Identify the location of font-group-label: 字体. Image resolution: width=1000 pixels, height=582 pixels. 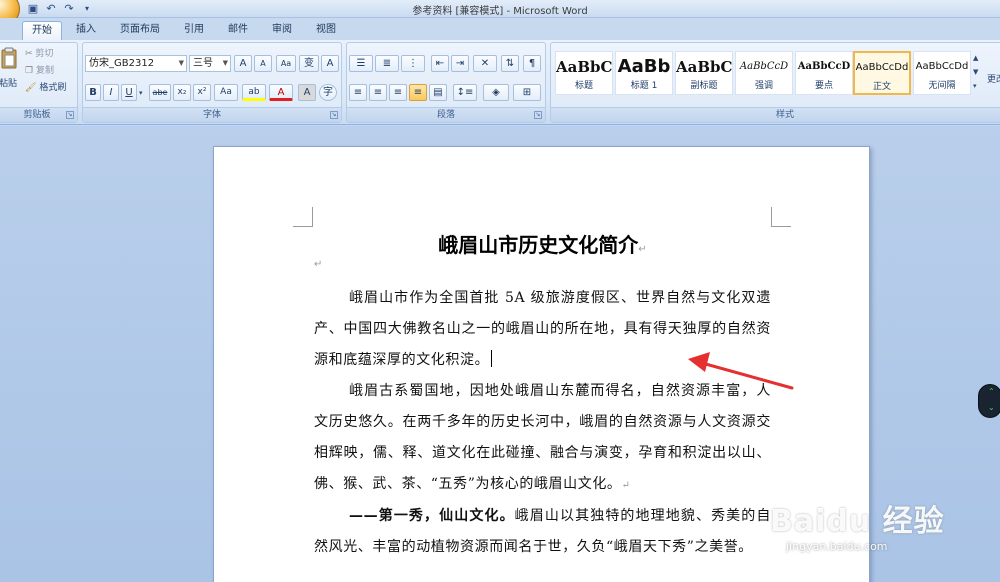
(212, 114).